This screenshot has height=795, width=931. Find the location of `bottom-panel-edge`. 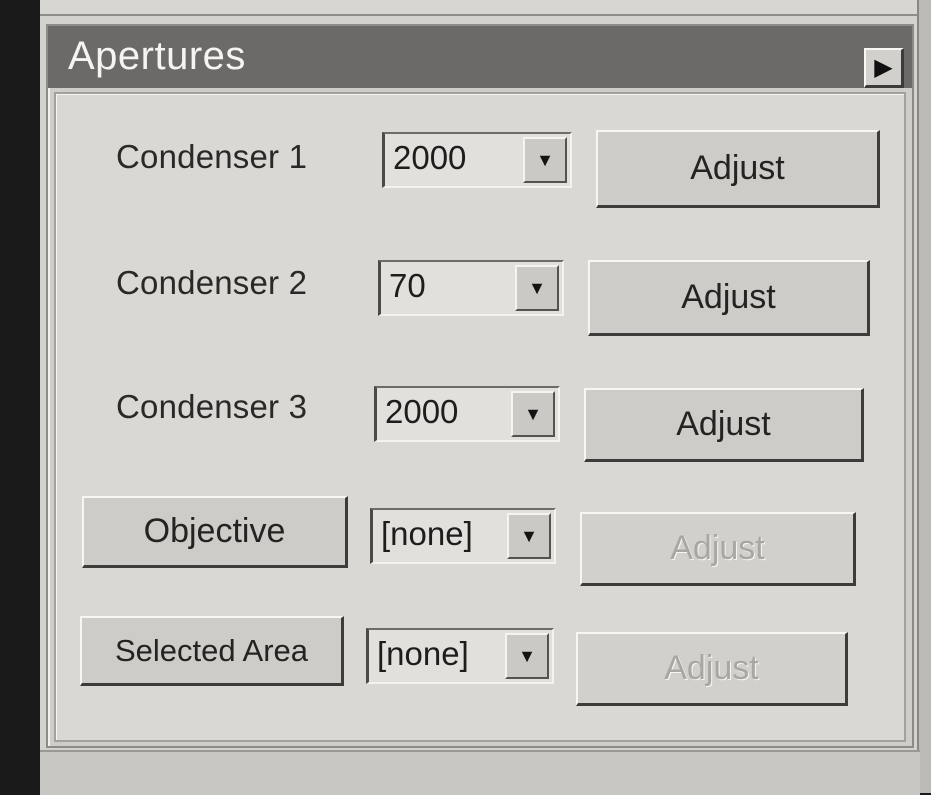

bottom-panel-edge is located at coordinates (480, 772).